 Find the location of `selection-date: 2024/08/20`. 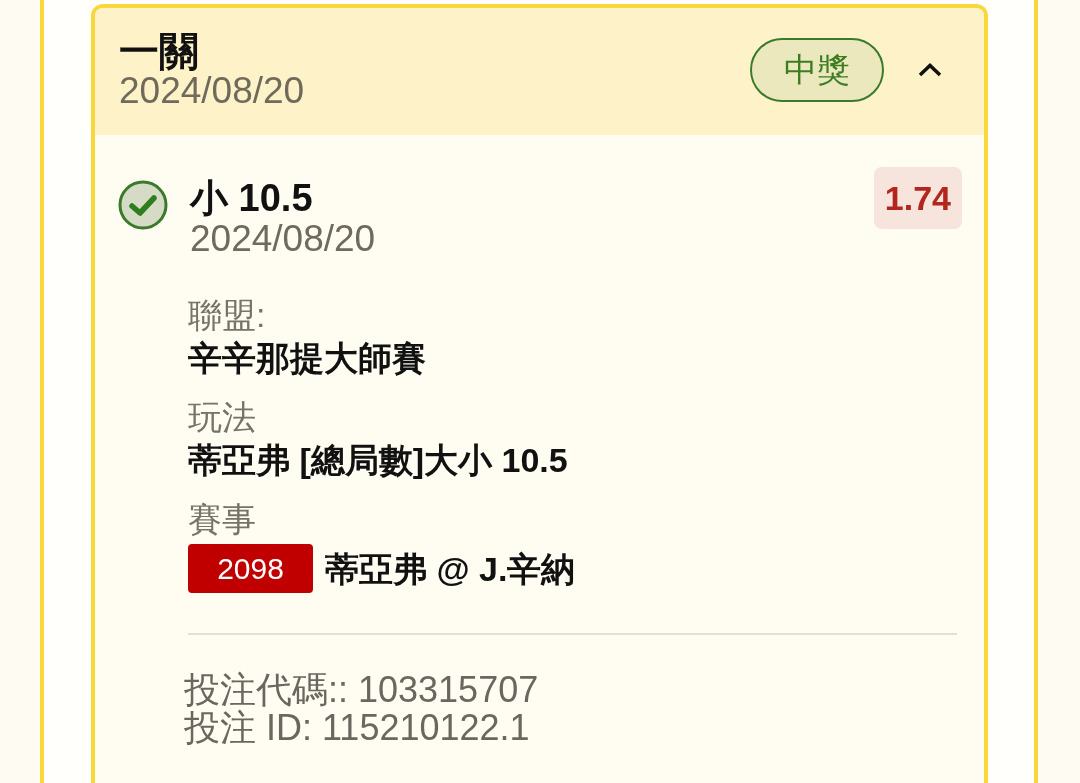

selection-date: 2024/08/20 is located at coordinates (283, 239).